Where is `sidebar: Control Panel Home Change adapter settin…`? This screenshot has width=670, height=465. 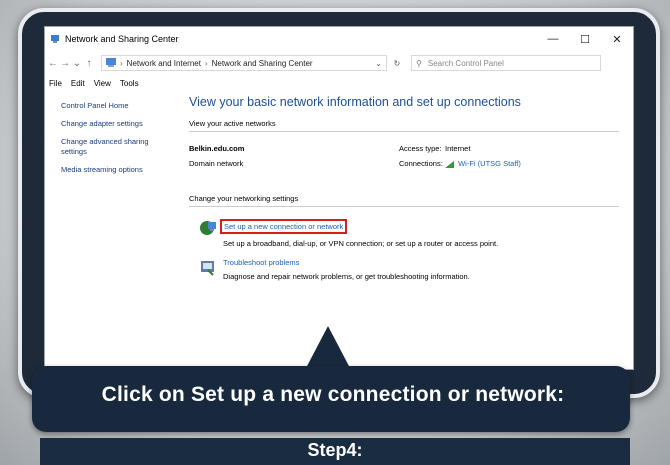 sidebar: Control Panel Home Change adapter settin… is located at coordinates (116, 142).